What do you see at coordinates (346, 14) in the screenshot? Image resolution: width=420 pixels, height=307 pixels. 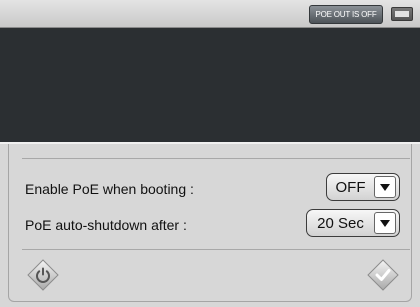 I see `poe-out-status-button: POE OUT IS OFF` at bounding box center [346, 14].